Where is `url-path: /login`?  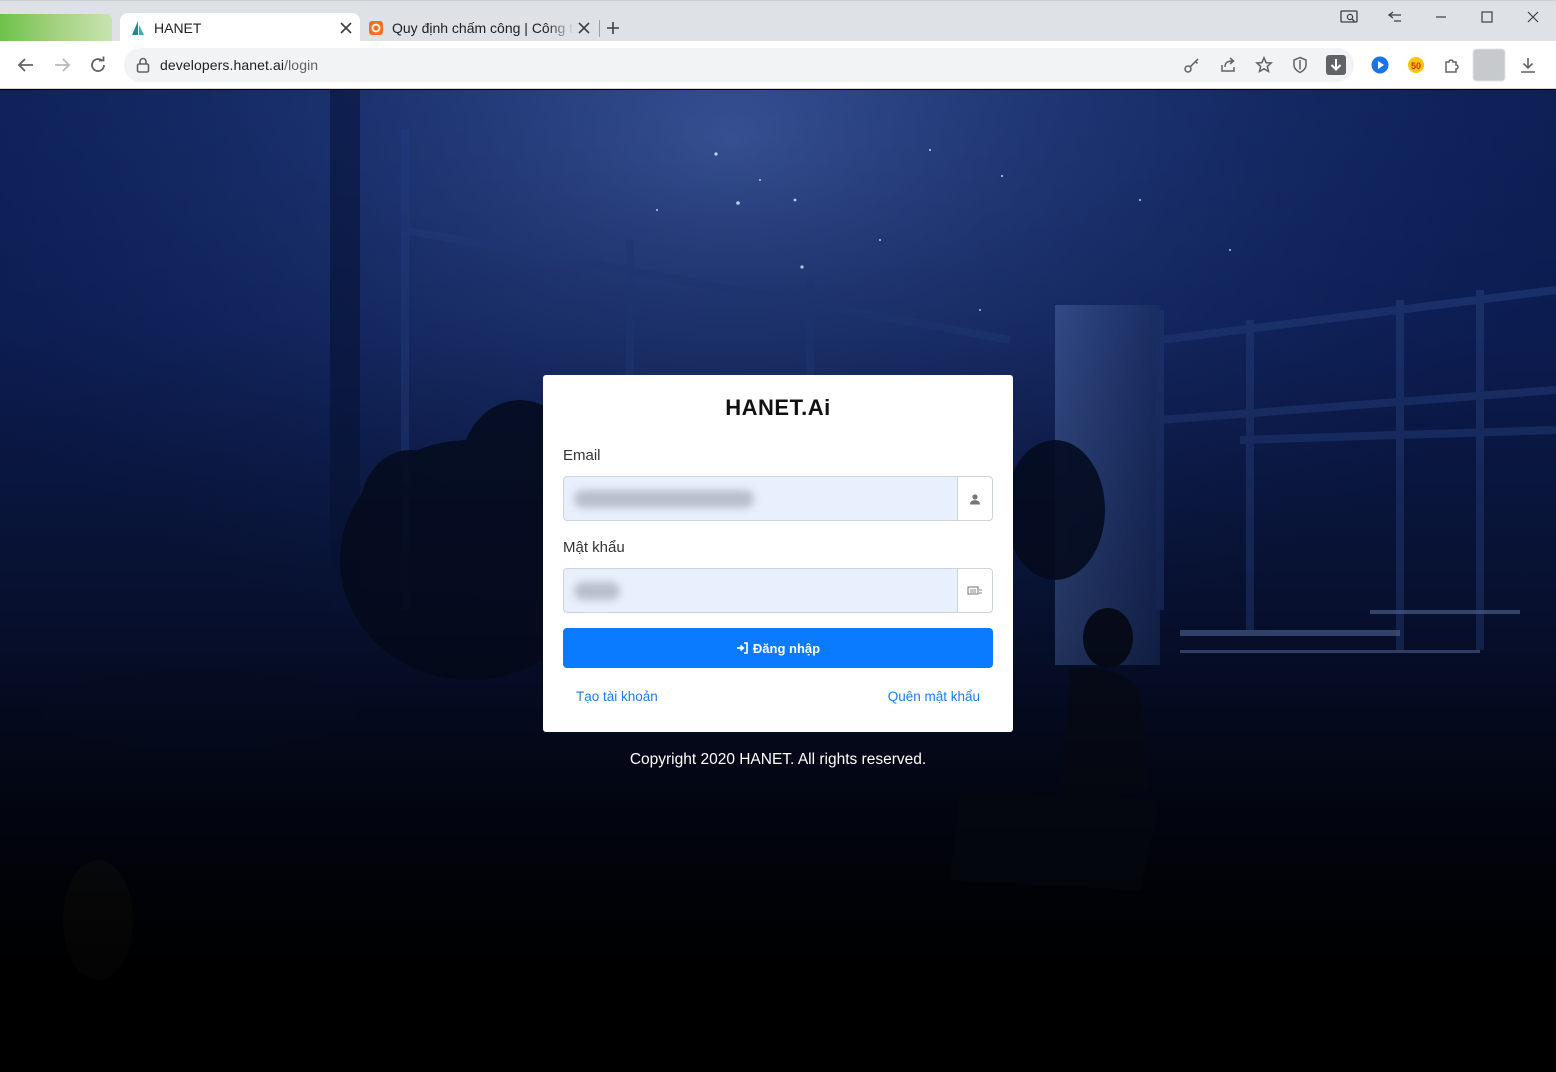 url-path: /login is located at coordinates (301, 65).